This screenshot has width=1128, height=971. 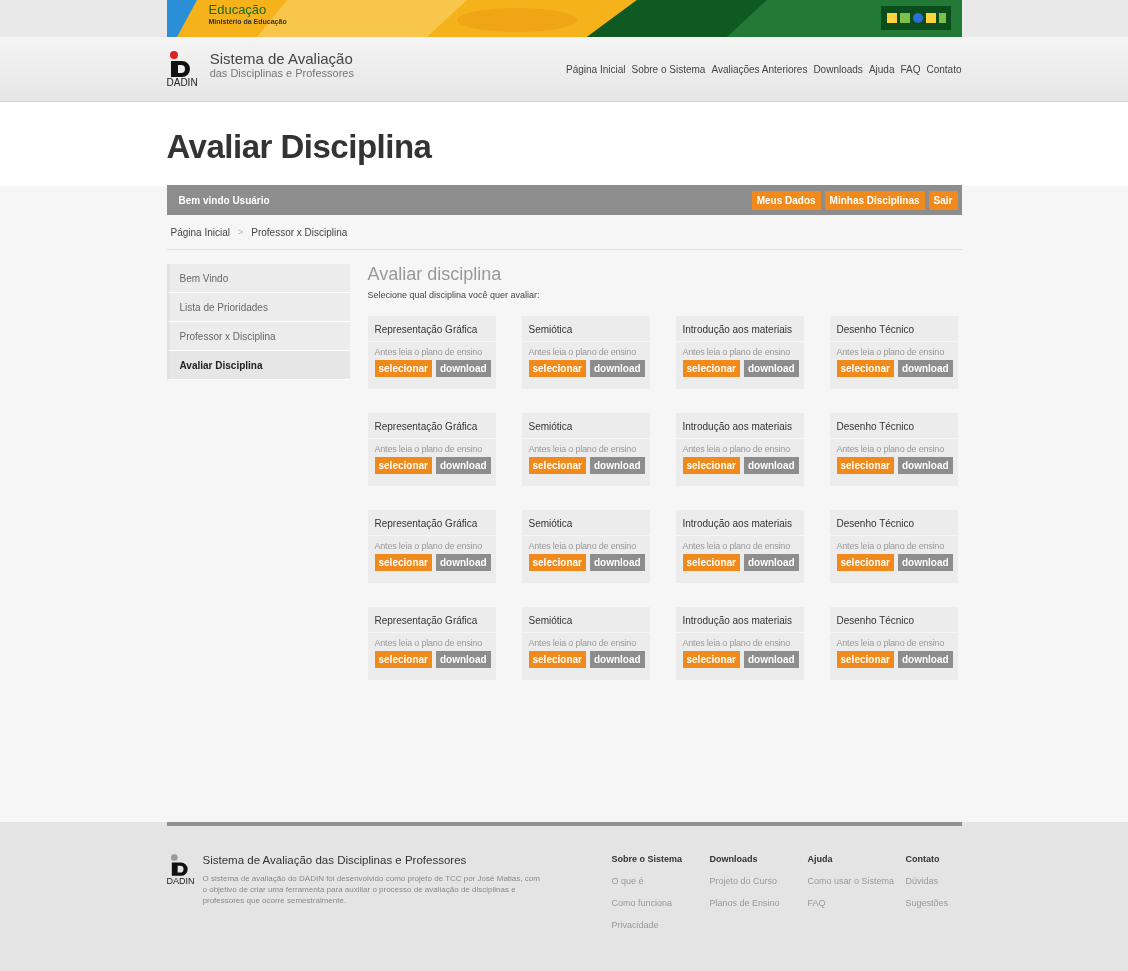 I want to click on nav-link: Downloads, so click(x=838, y=69).